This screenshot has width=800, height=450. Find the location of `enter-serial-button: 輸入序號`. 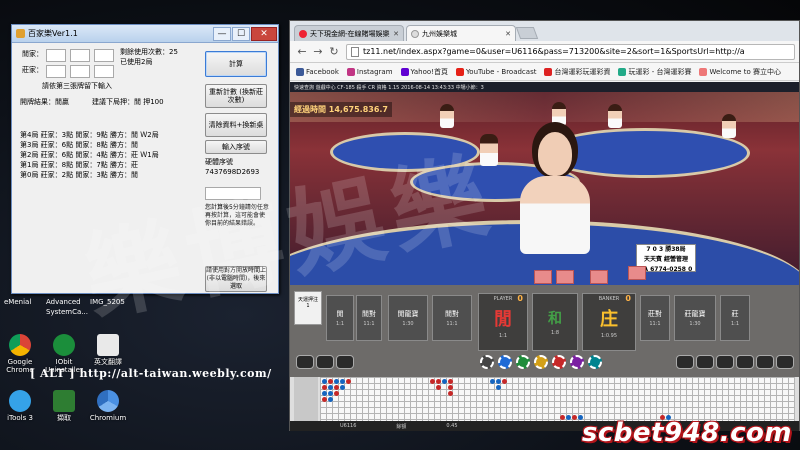

enter-serial-button: 輸入序號 is located at coordinates (236, 147).